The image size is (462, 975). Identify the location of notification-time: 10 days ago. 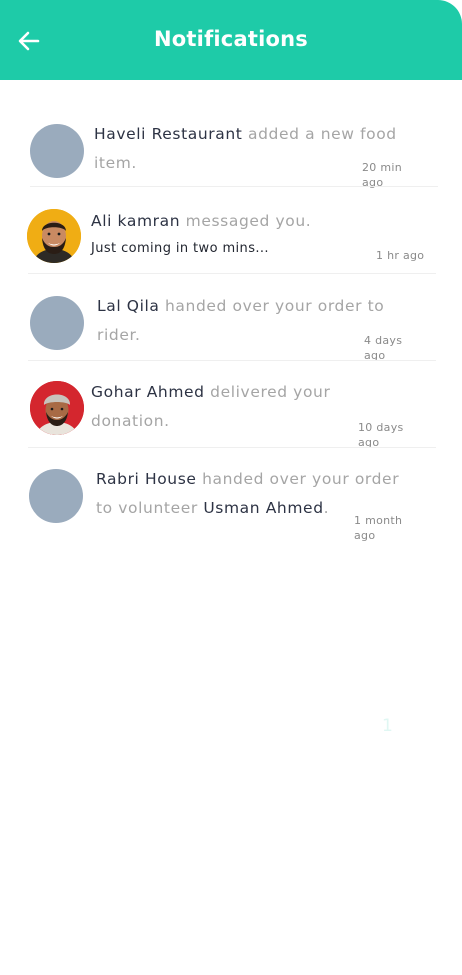
(381, 435).